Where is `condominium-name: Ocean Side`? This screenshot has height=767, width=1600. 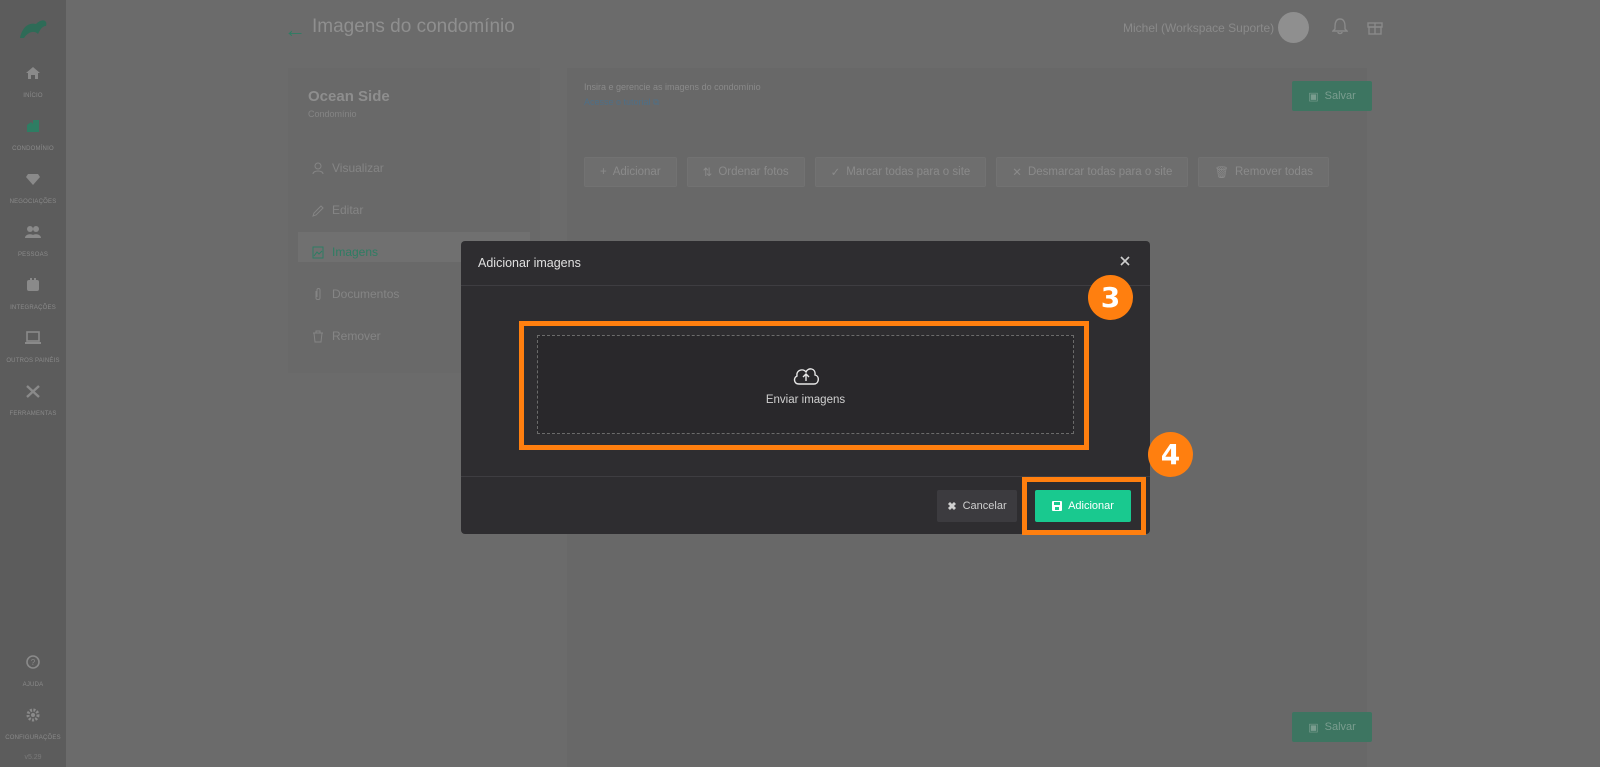
condominium-name: Ocean Side is located at coordinates (349, 96).